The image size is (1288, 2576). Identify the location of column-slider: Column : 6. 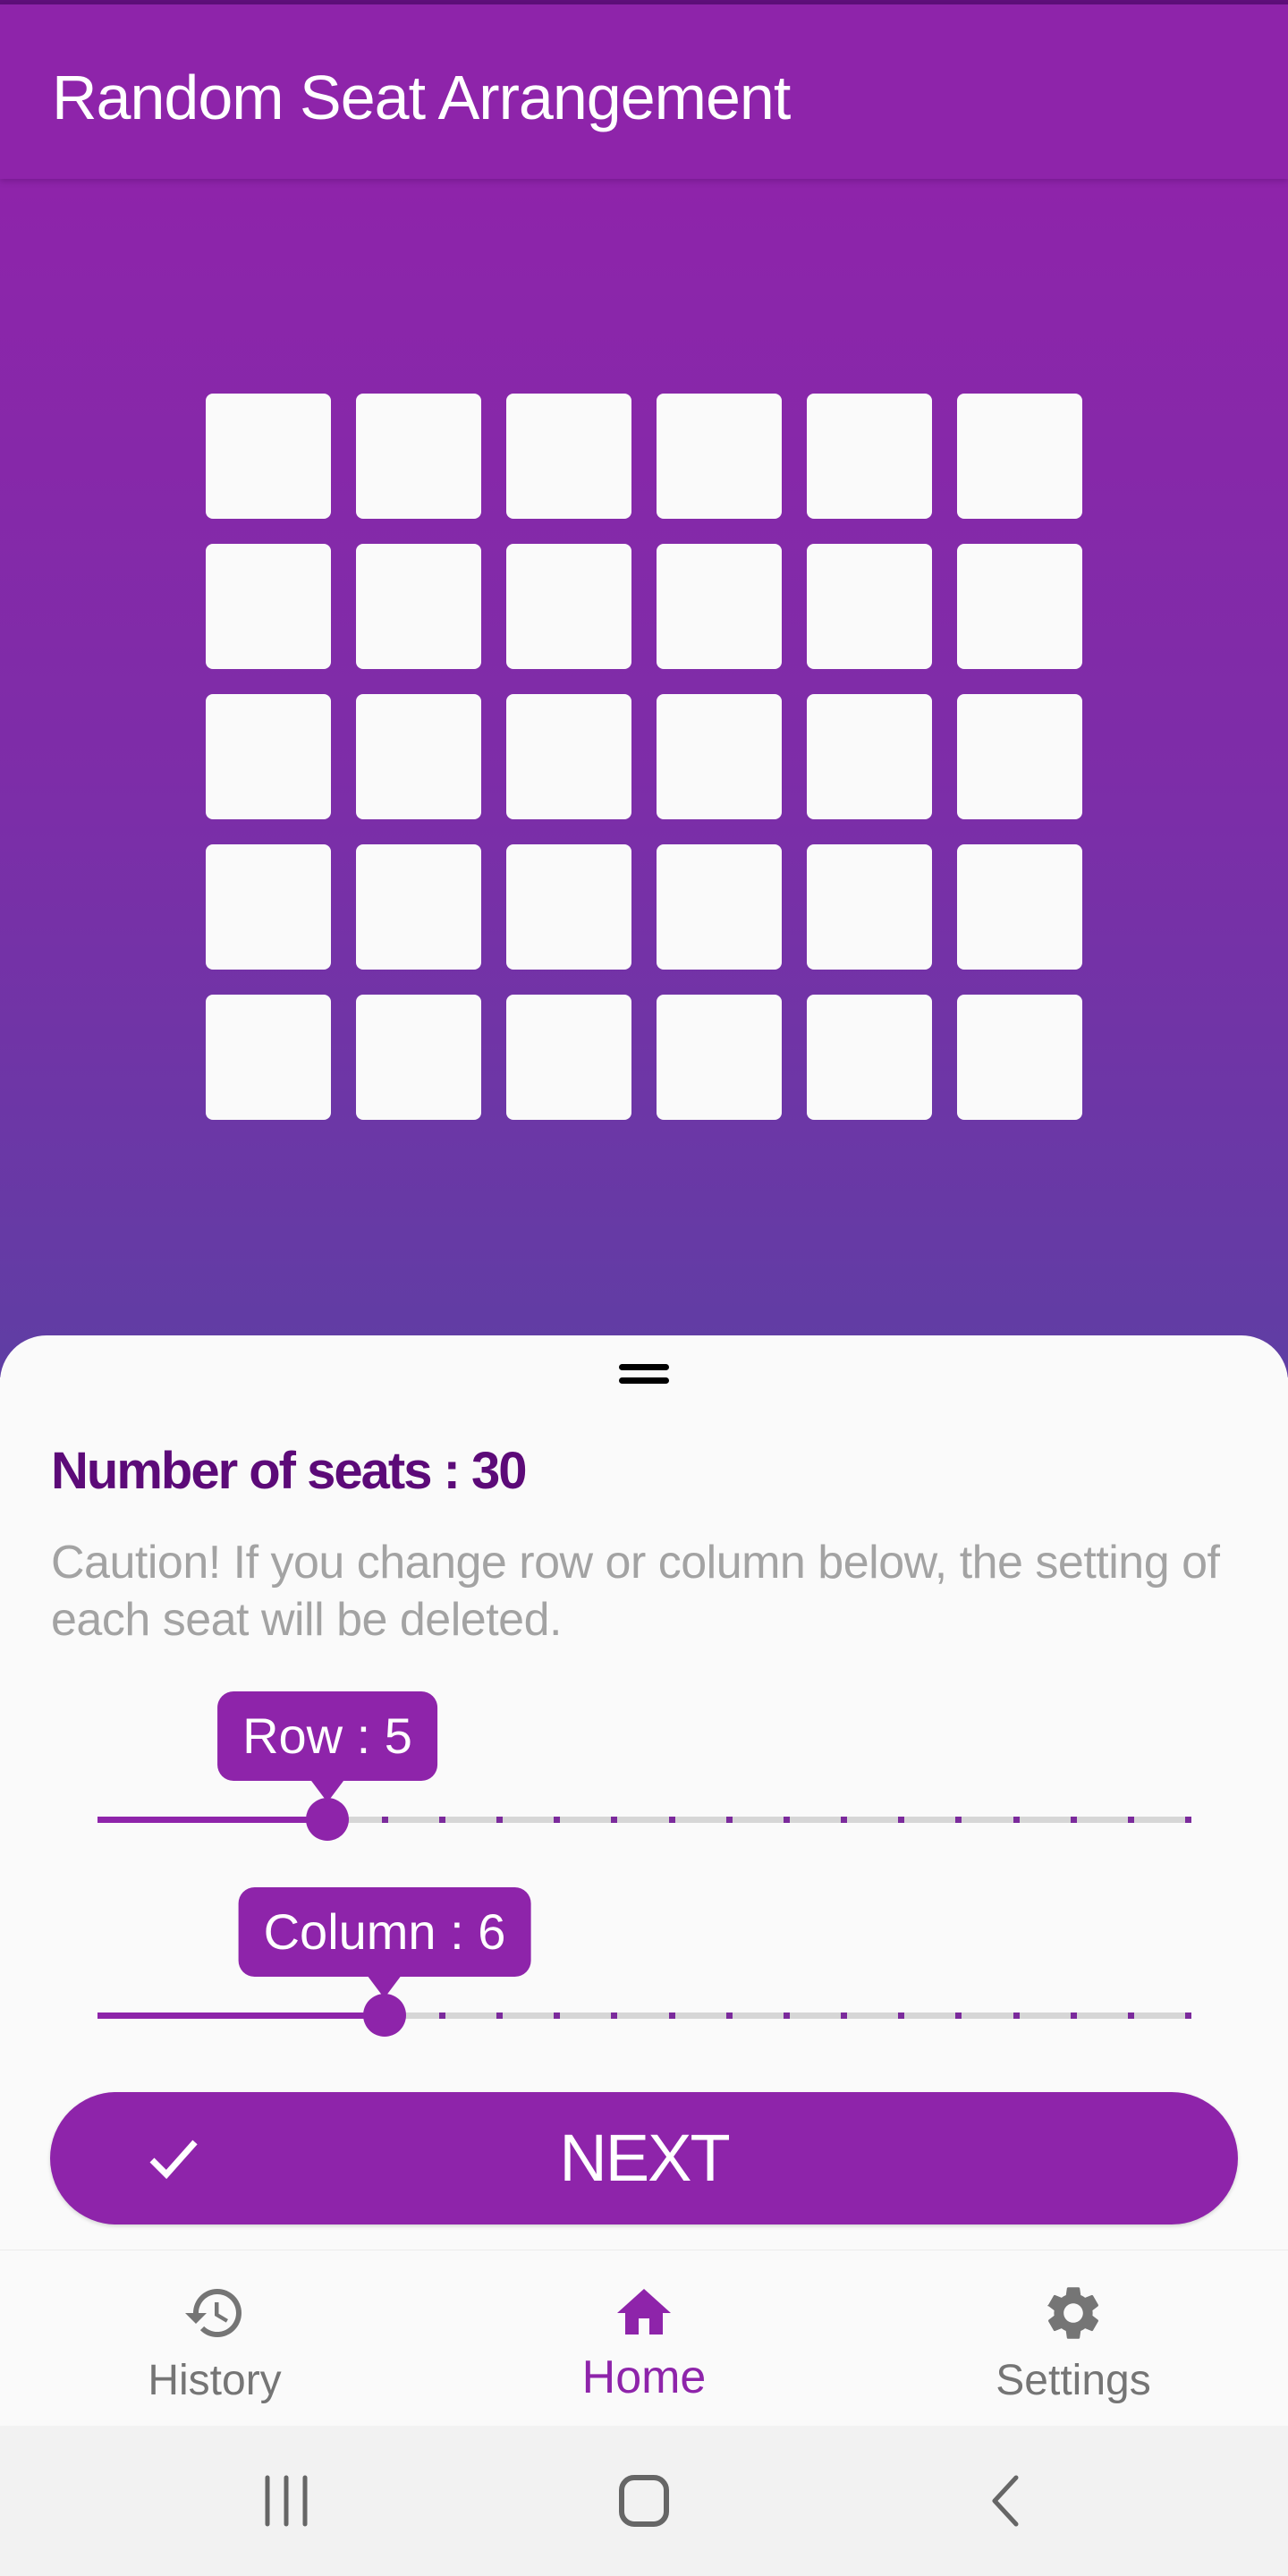
(644, 1964).